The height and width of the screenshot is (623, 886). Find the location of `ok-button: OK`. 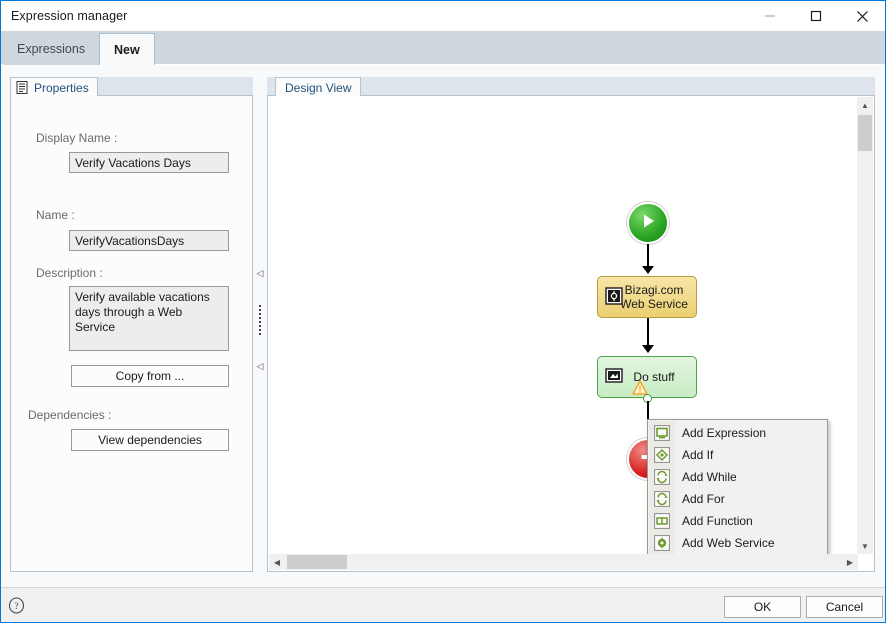

ok-button: OK is located at coordinates (762, 607).